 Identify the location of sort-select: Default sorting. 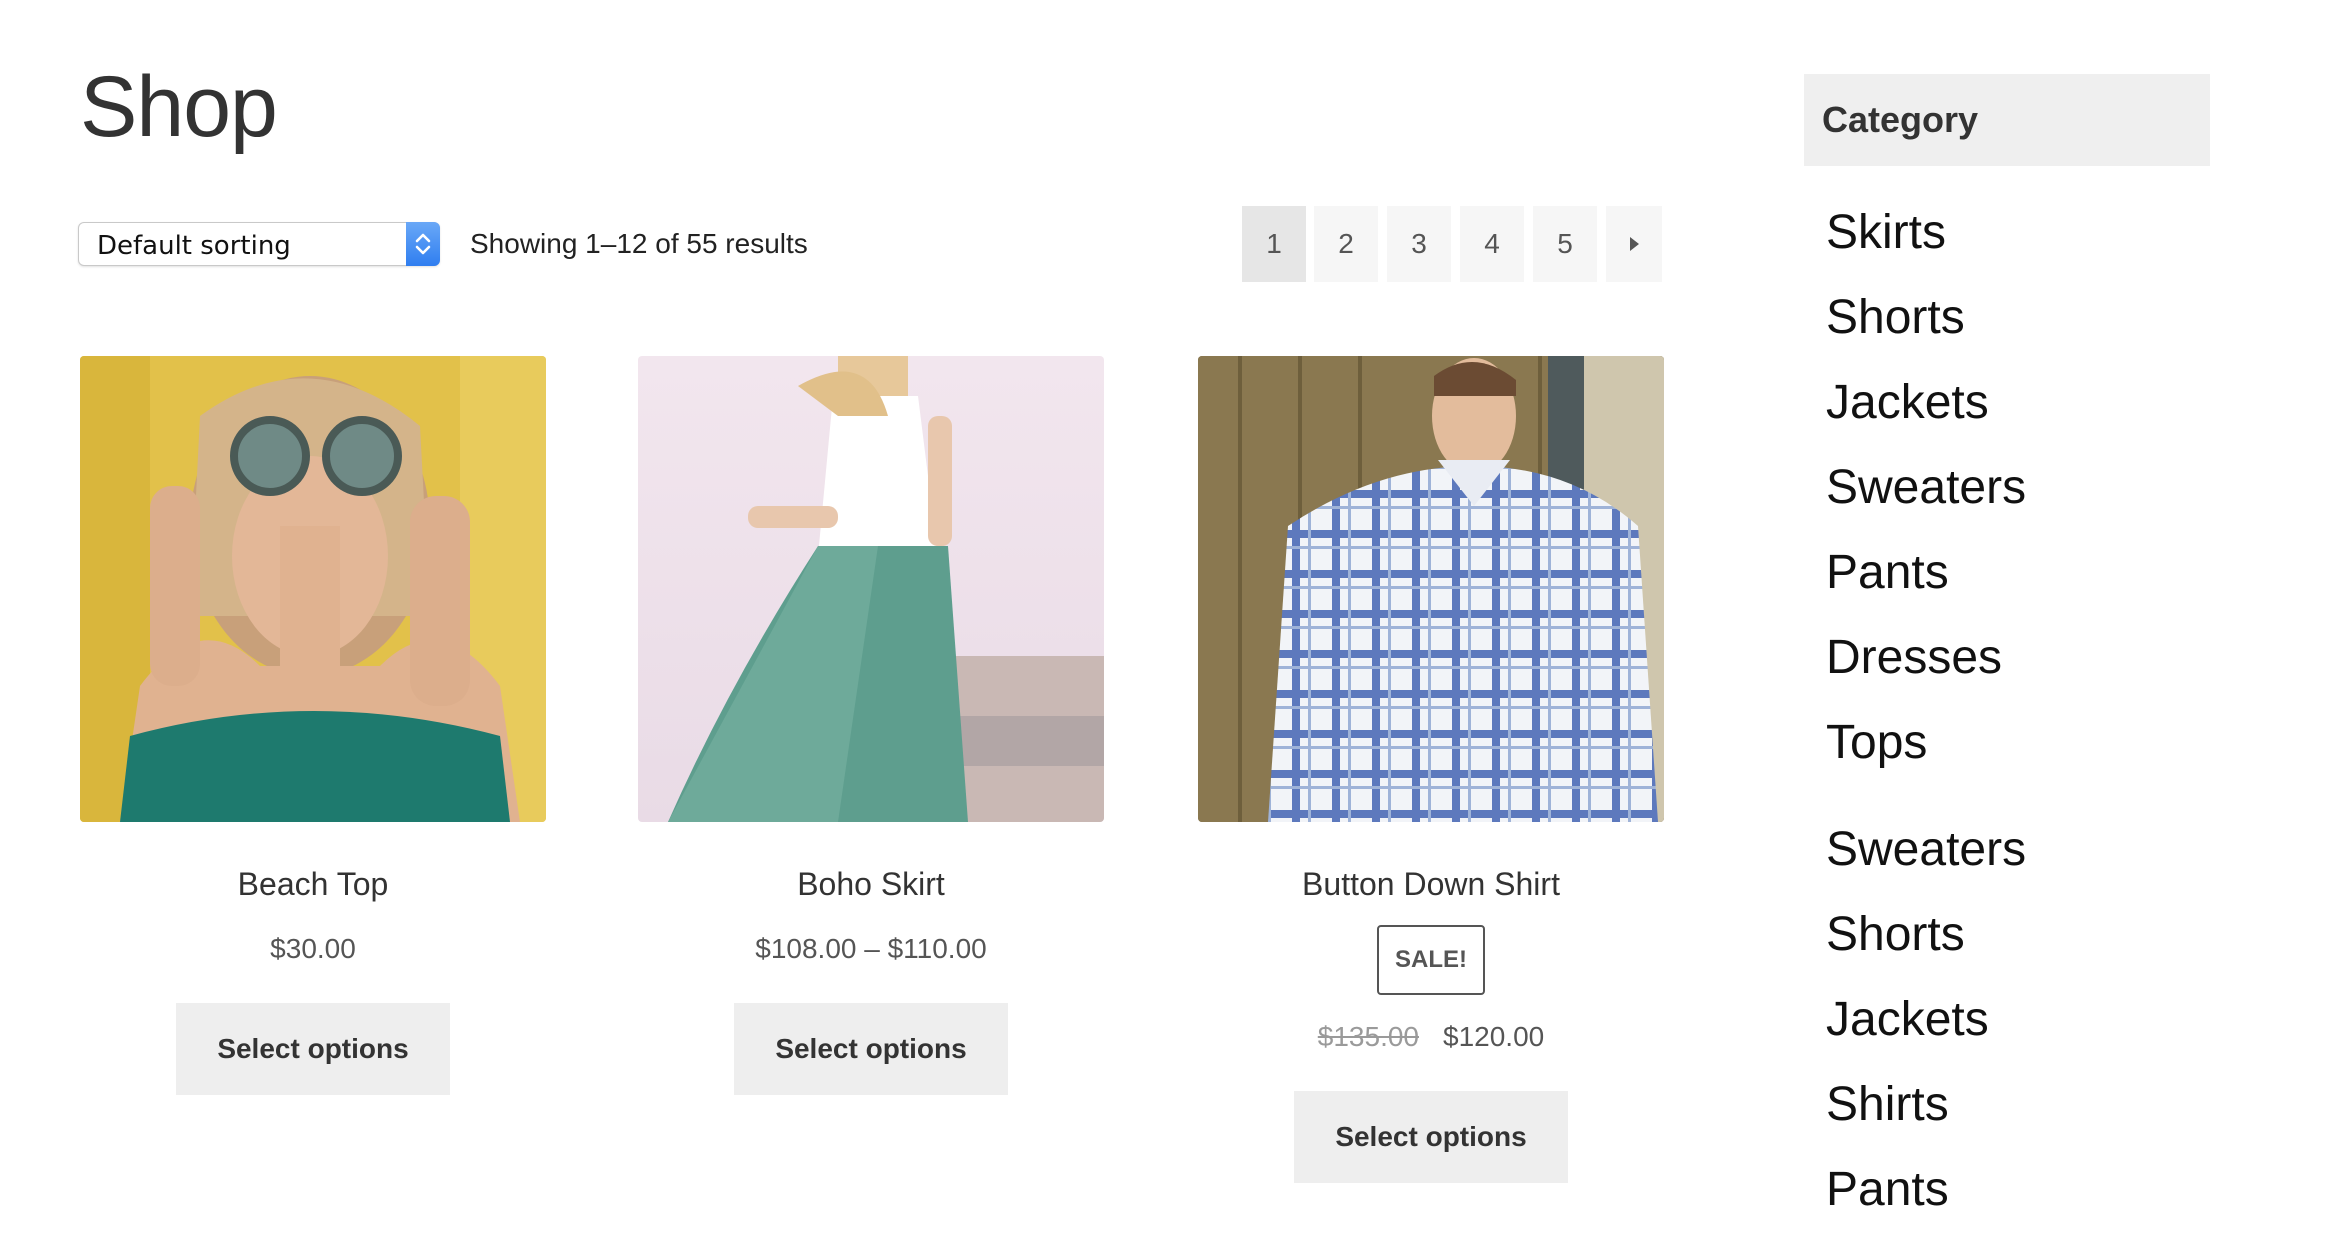
(259, 244).